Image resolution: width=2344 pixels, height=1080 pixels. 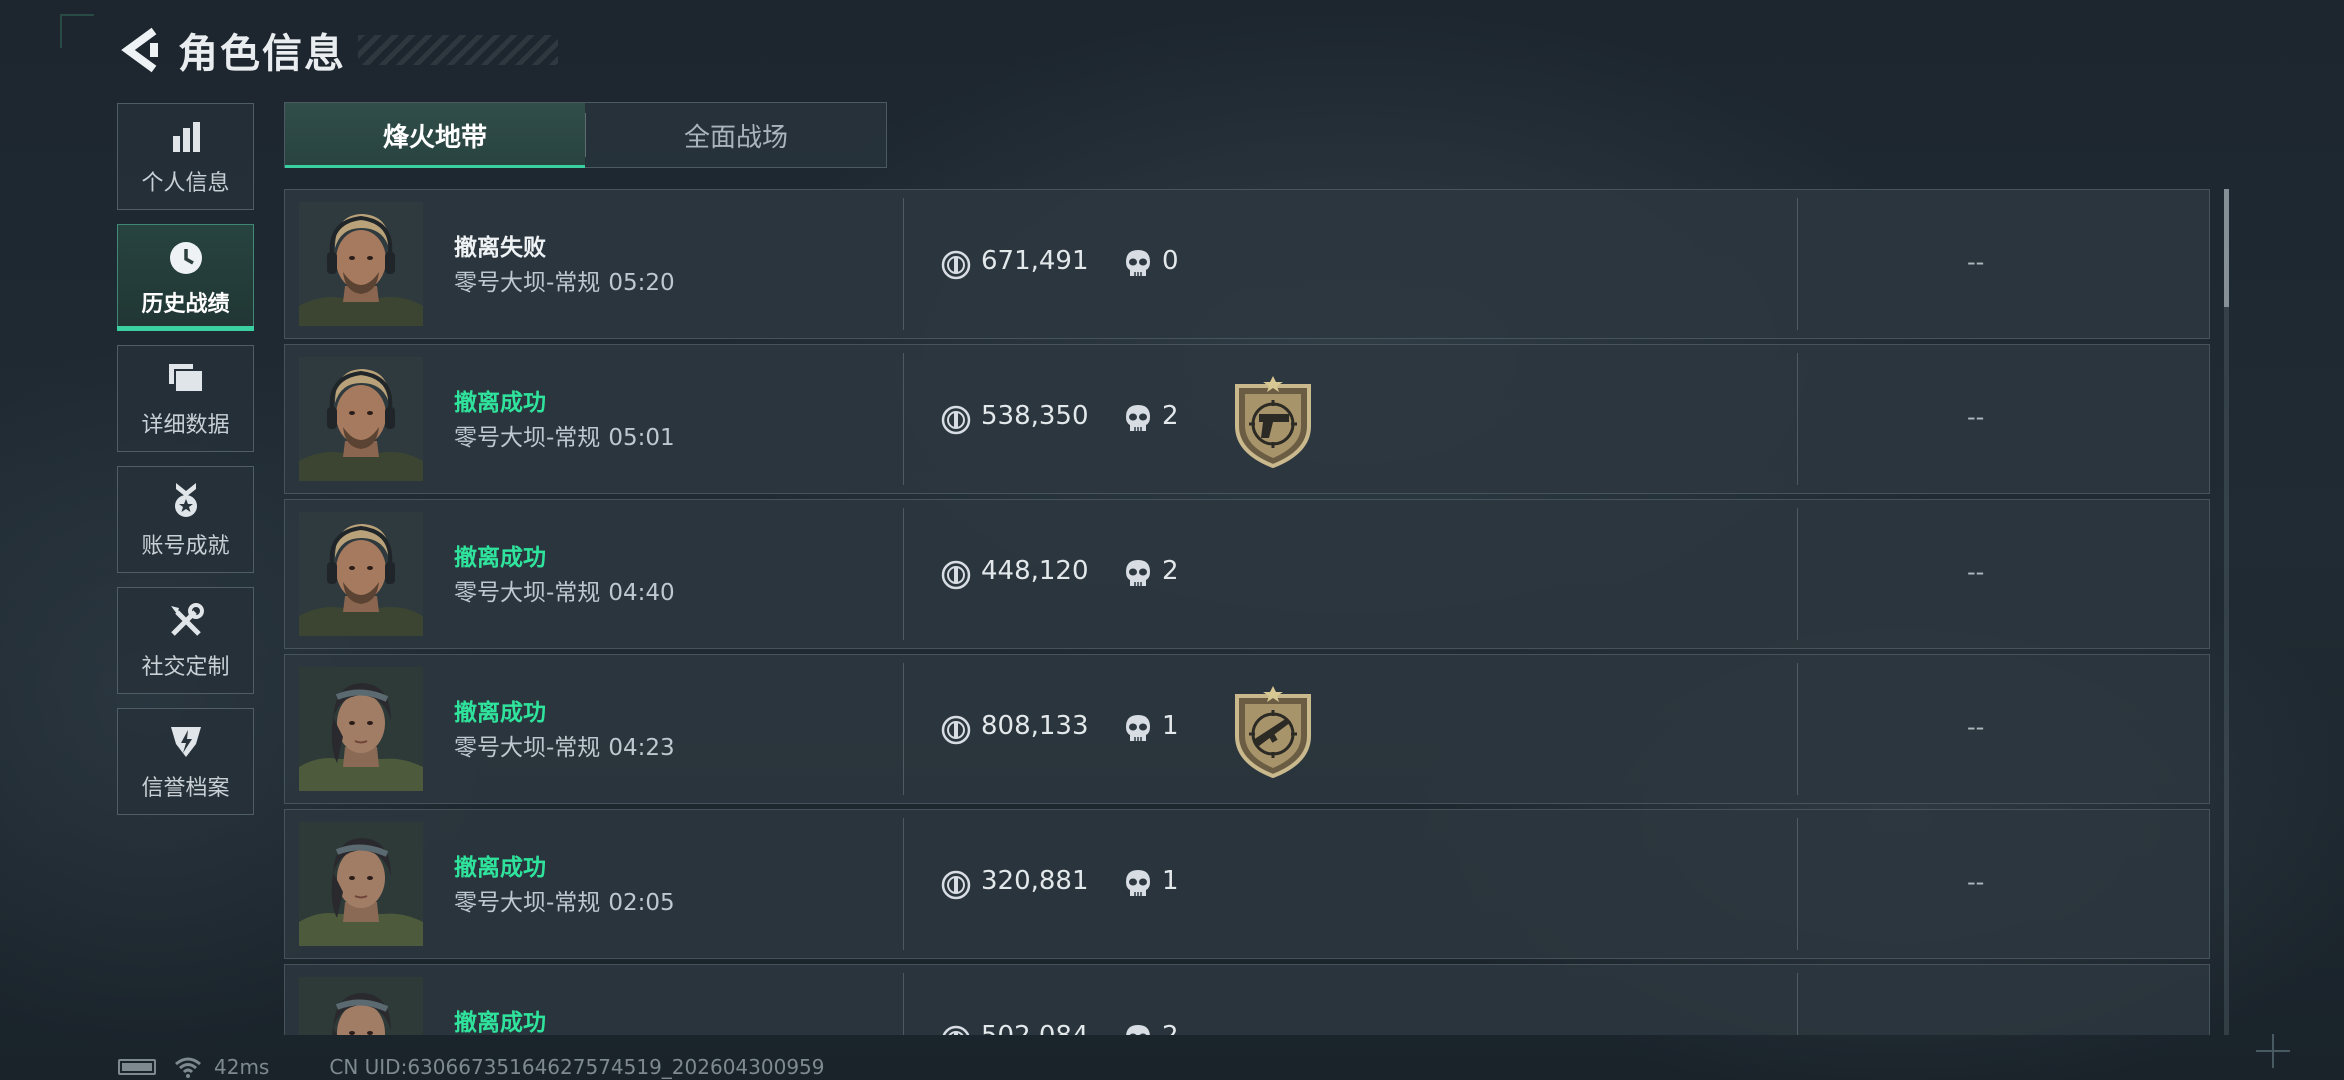 I want to click on nav-item-details: 详细数据, so click(x=185, y=398).